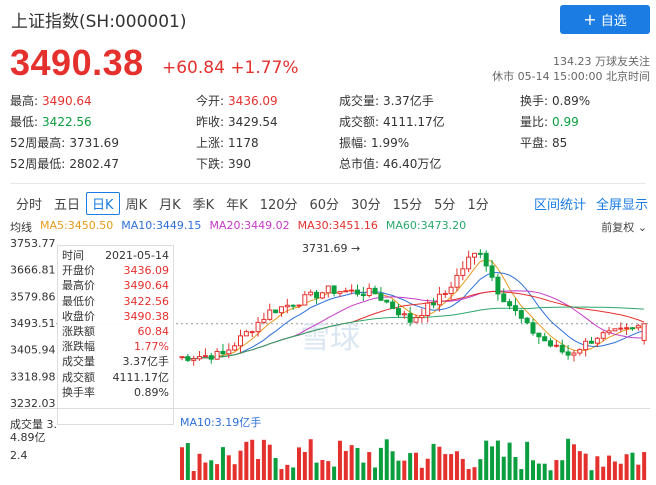 This screenshot has height=485, width=656. Describe the element at coordinates (534, 101) in the screenshot. I see `stat-label: 换手:` at that location.